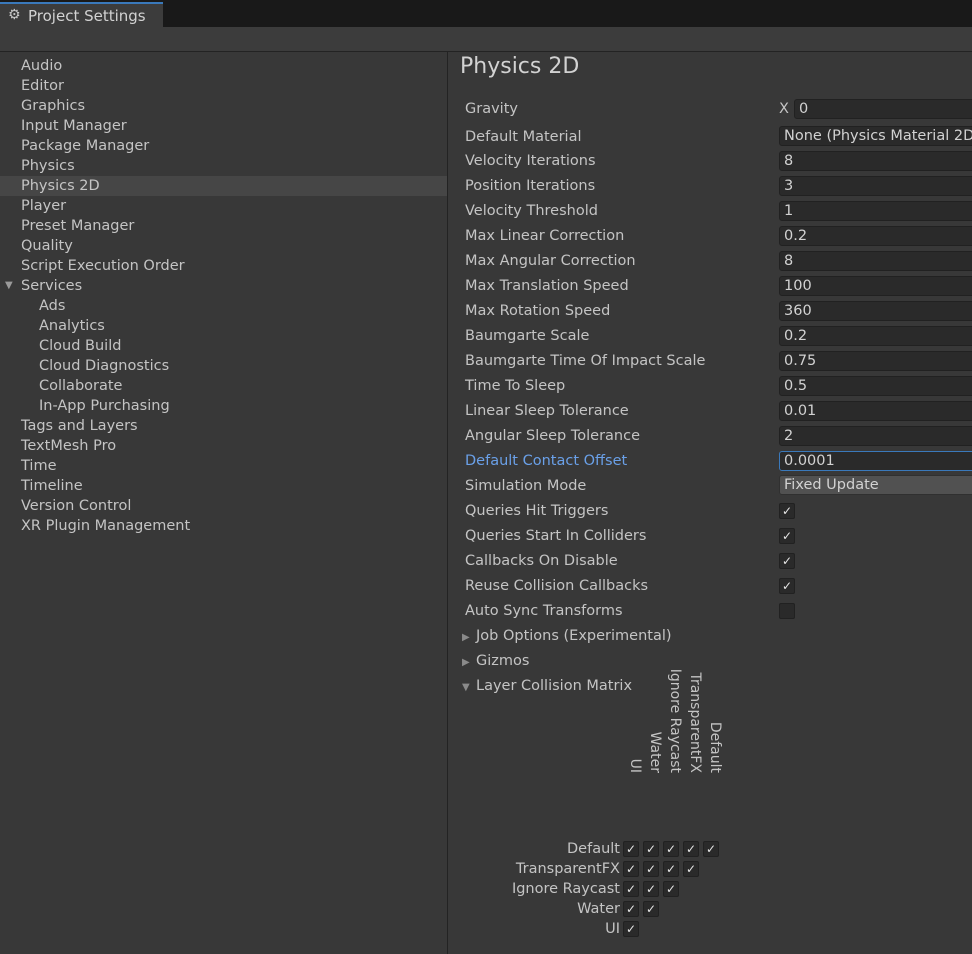 The image size is (972, 954). Describe the element at coordinates (79, 426) in the screenshot. I see `sidebar-item-label: Tags and Layers` at that location.